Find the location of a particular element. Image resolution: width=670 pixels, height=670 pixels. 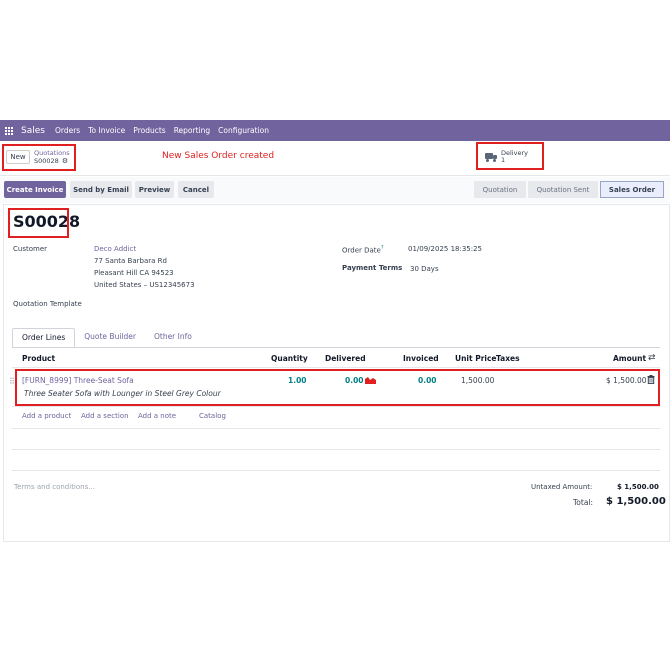

header-divider is located at coordinates (336, 367).